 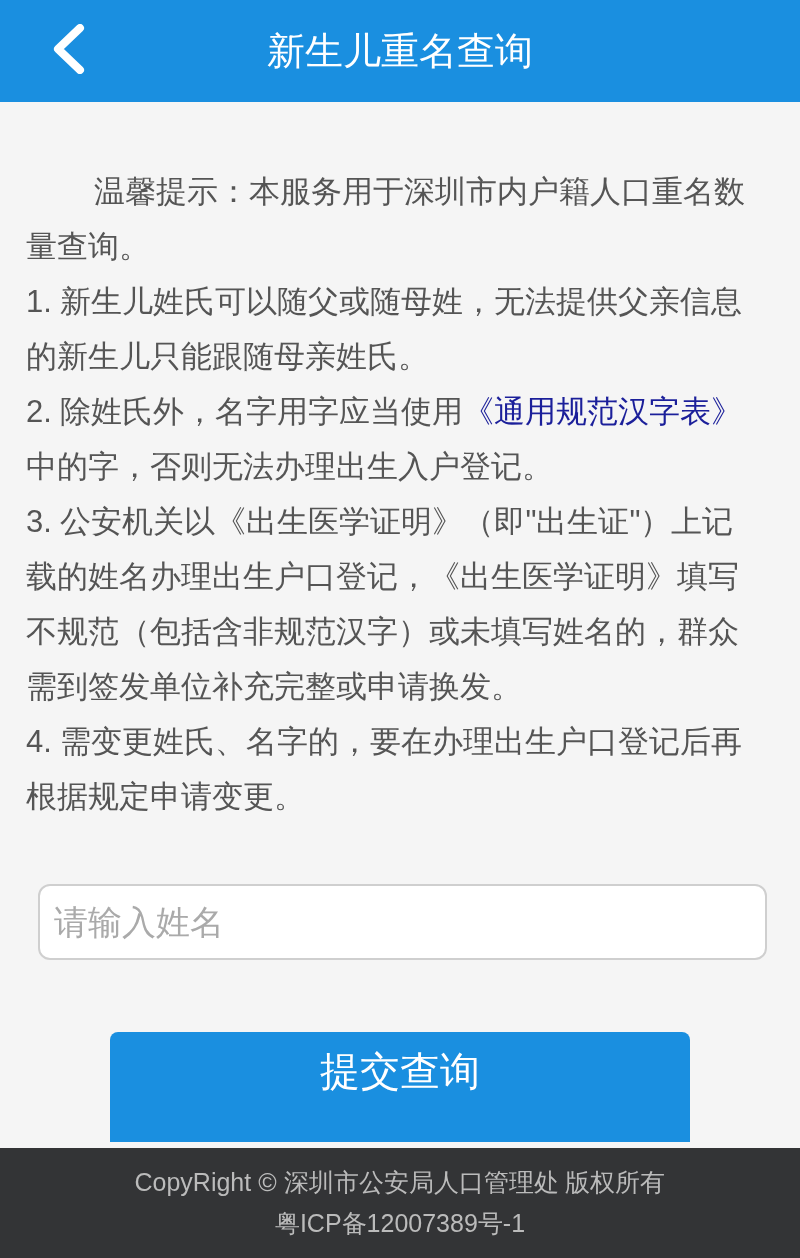 What do you see at coordinates (400, 1182) in the screenshot?
I see `footer-text: CopyRight © 深圳市公安局人口管理处 版权所有` at bounding box center [400, 1182].